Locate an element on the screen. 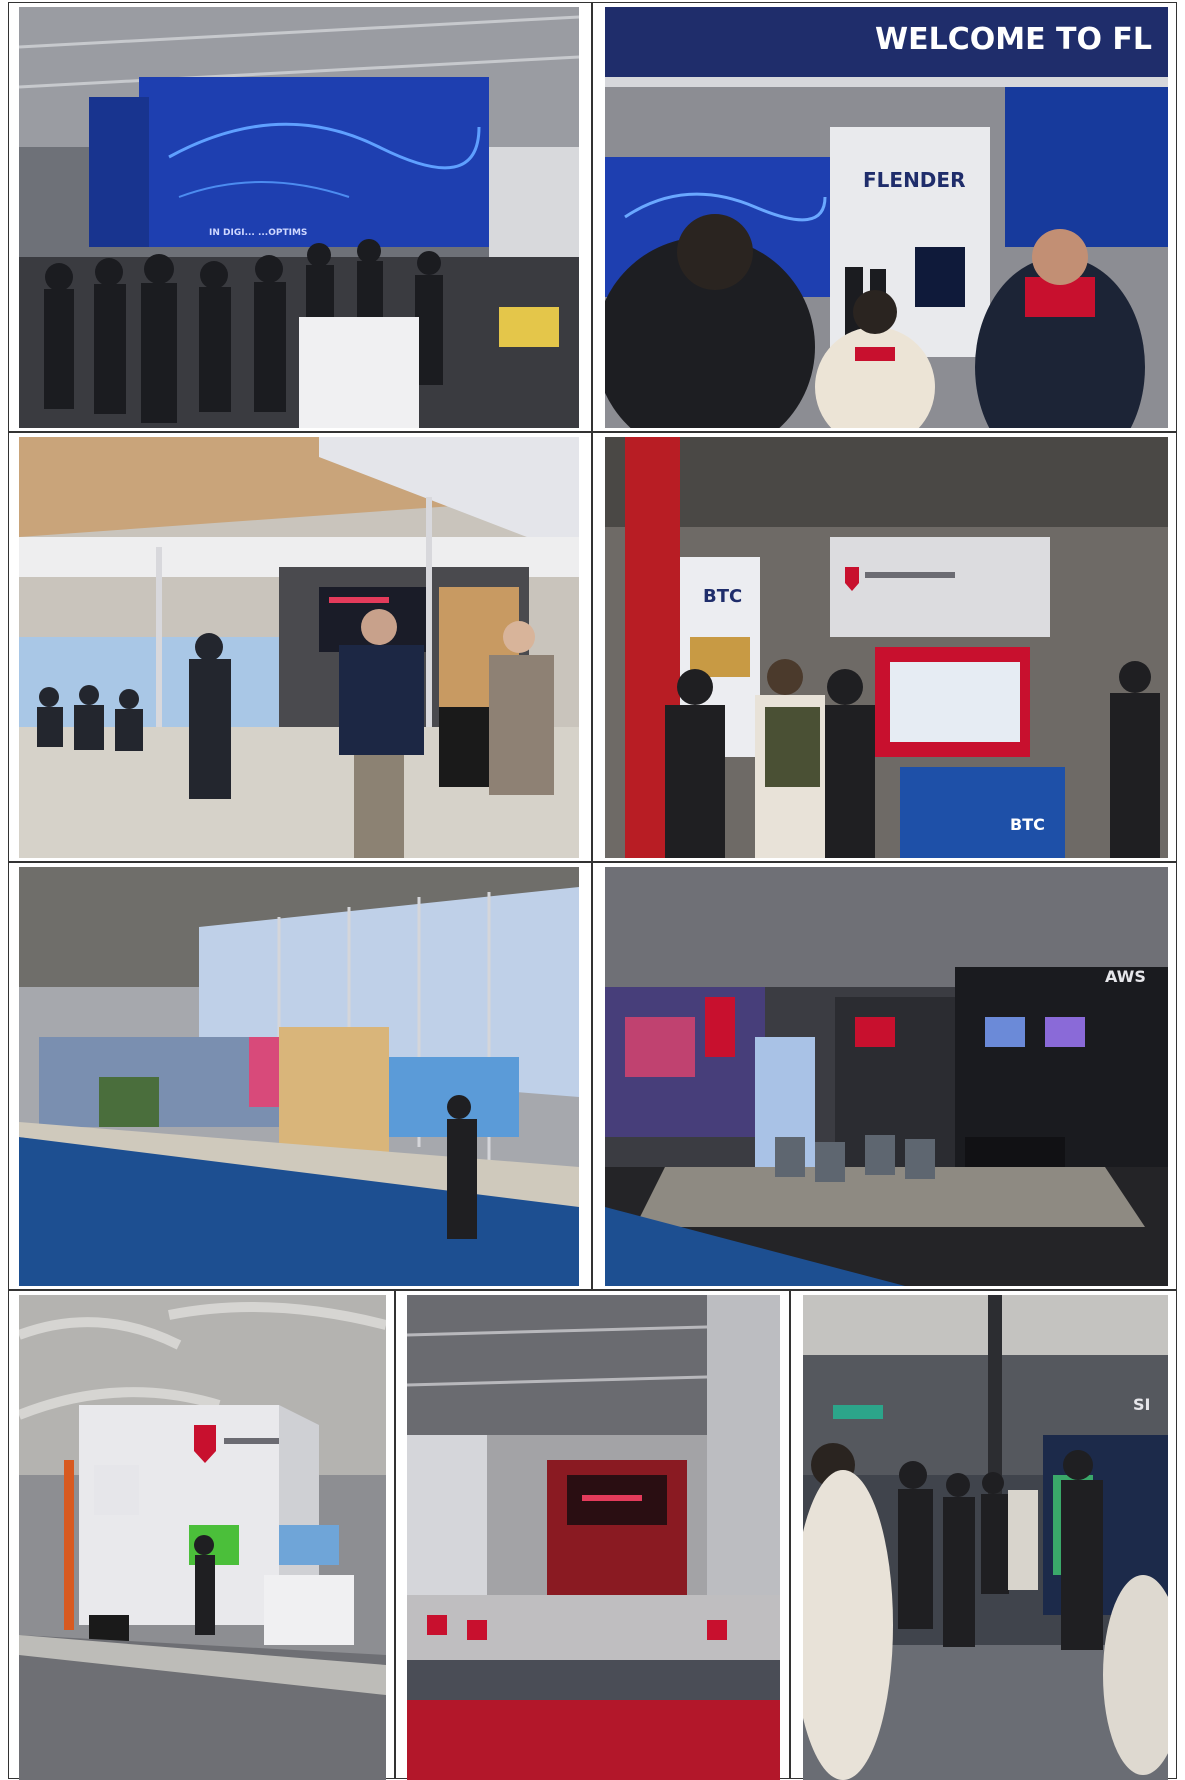 This screenshot has width=1185, height=1780. grid-cell-9: SI is located at coordinates (983, 1535).